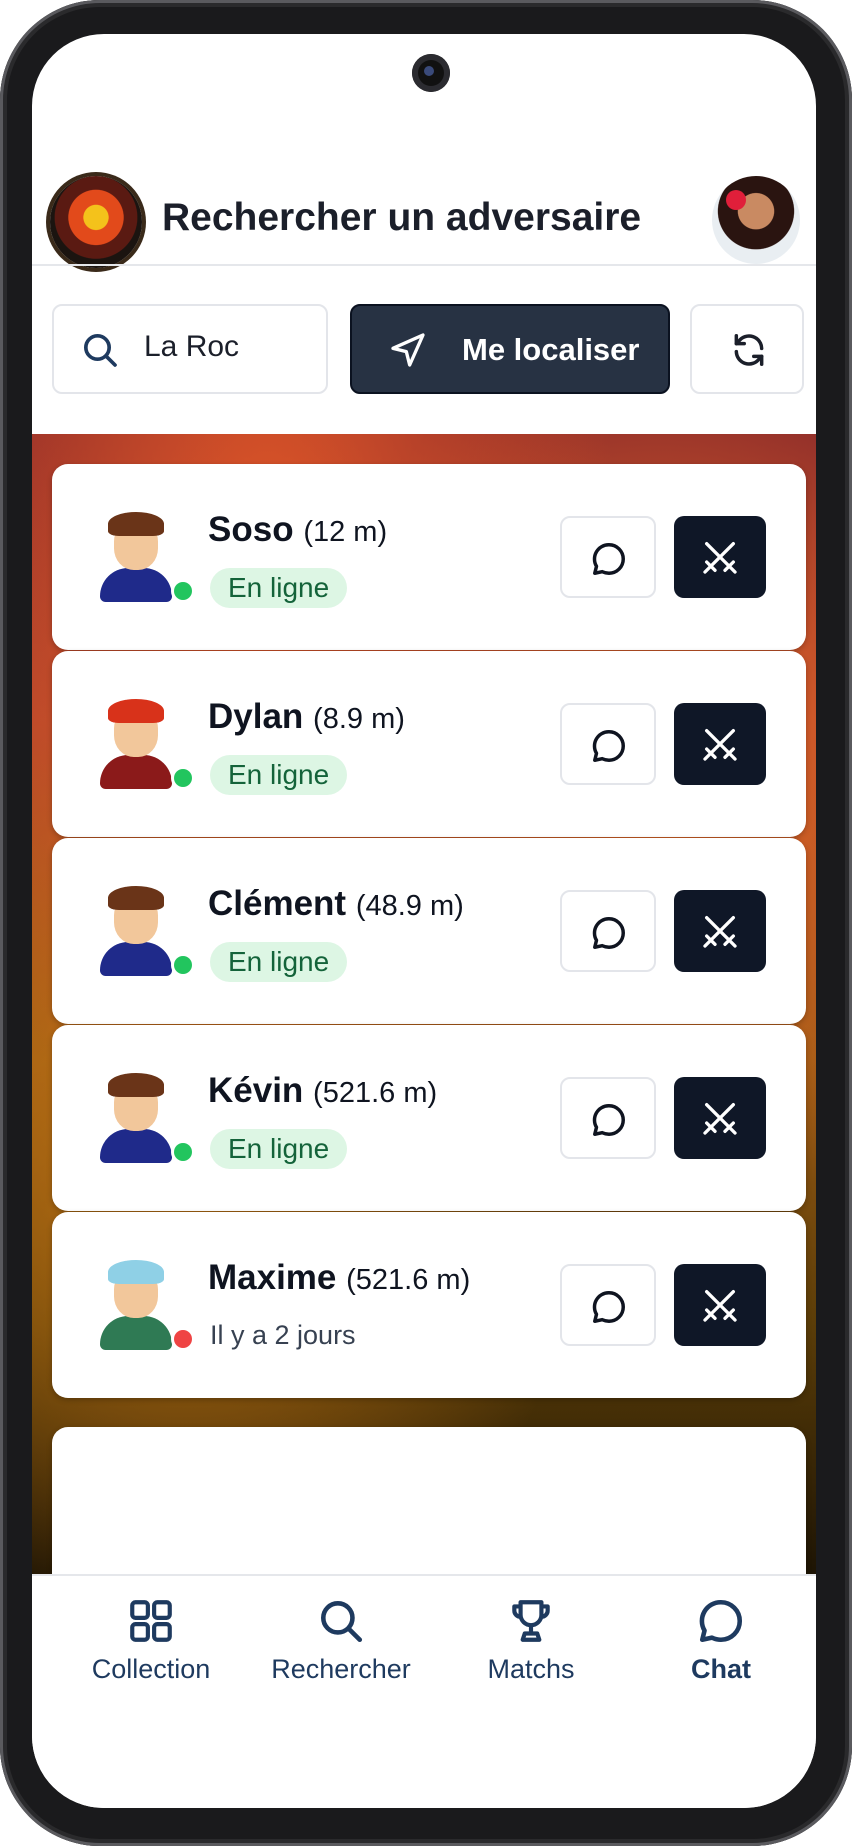 The width and height of the screenshot is (852, 1846). I want to click on player-card: Kévin (521.6 m) En ligne, so click(429, 1118).